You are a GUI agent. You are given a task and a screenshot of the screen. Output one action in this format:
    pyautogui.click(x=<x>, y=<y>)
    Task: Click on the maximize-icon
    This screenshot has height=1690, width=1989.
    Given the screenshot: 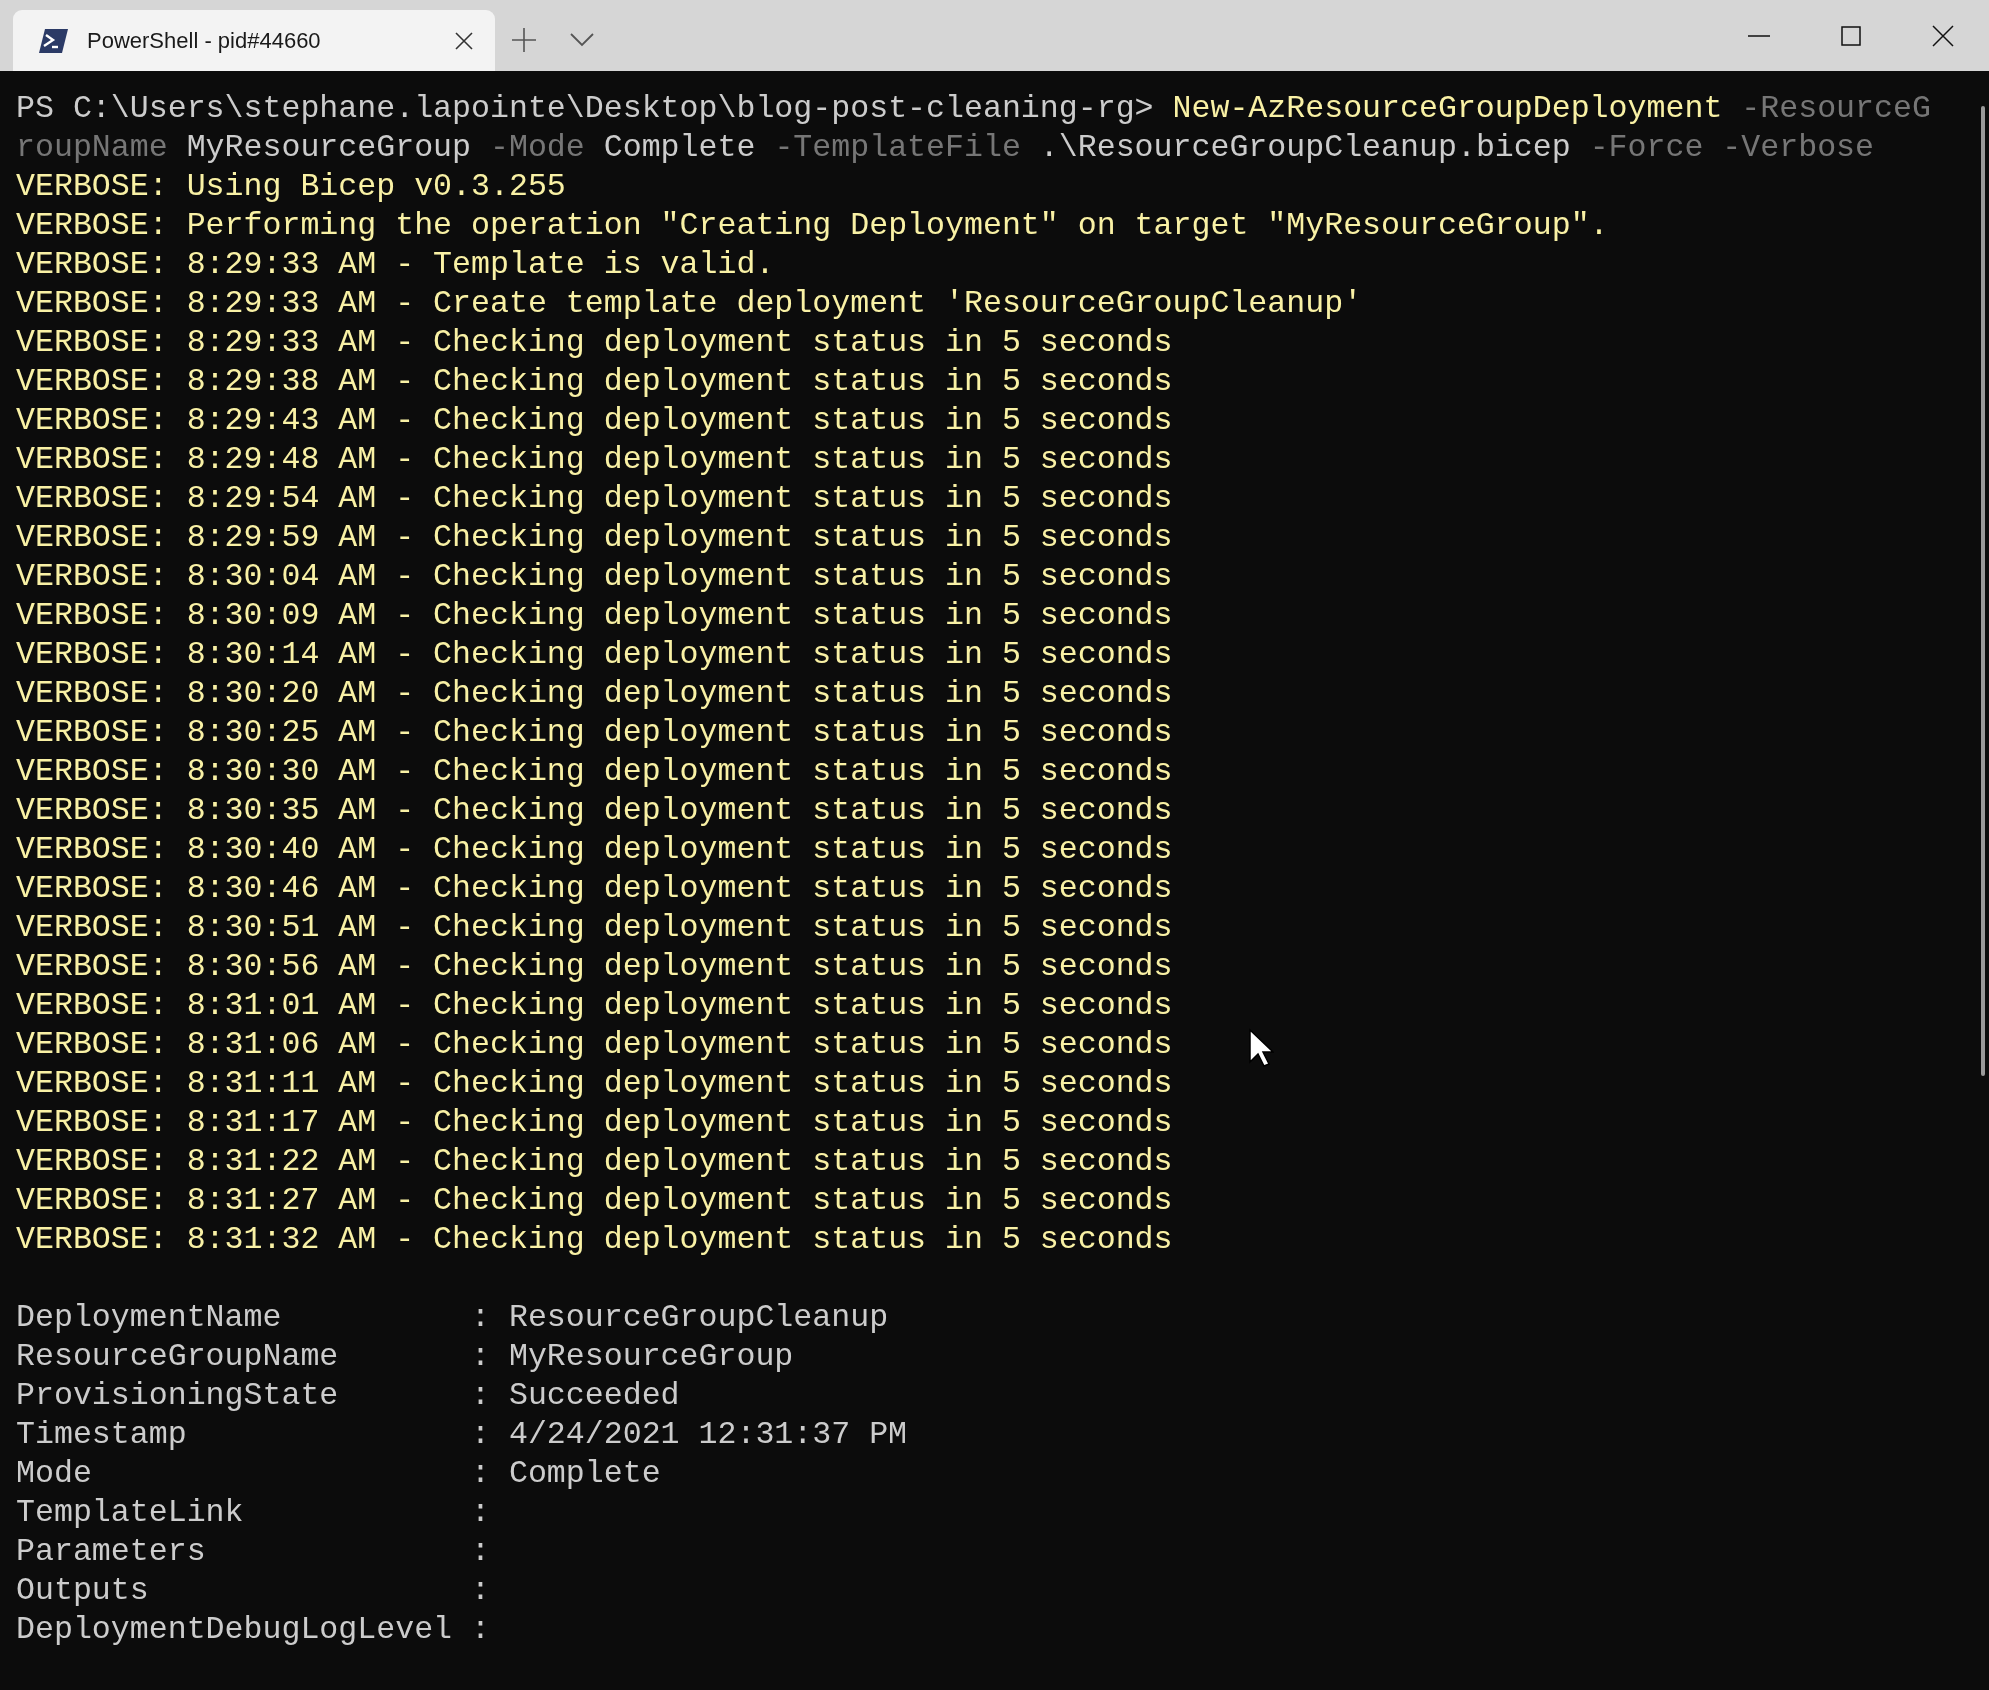 What is the action you would take?
    pyautogui.click(x=1851, y=35)
    